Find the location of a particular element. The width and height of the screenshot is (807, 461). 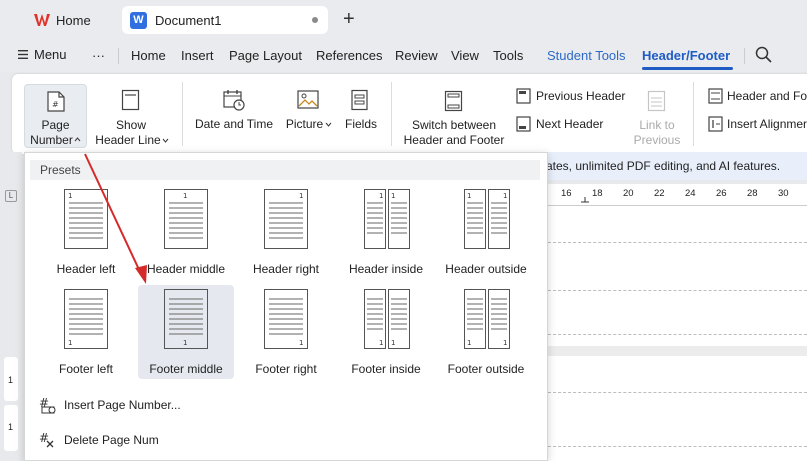

ruler-number: 22 is located at coordinates (659, 193).